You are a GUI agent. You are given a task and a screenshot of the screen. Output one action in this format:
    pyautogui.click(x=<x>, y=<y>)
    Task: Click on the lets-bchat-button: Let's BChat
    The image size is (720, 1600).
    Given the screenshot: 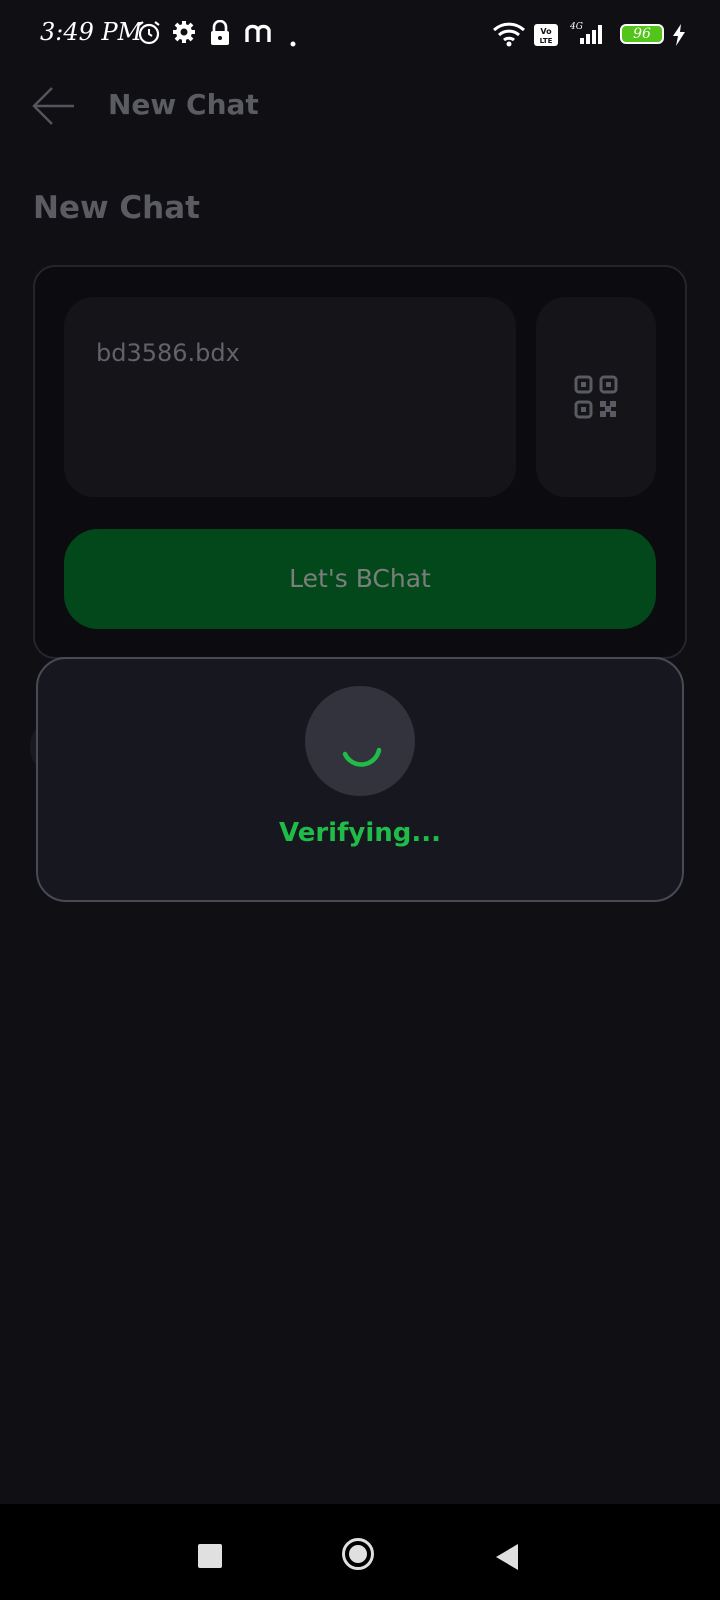 What is the action you would take?
    pyautogui.click(x=360, y=579)
    